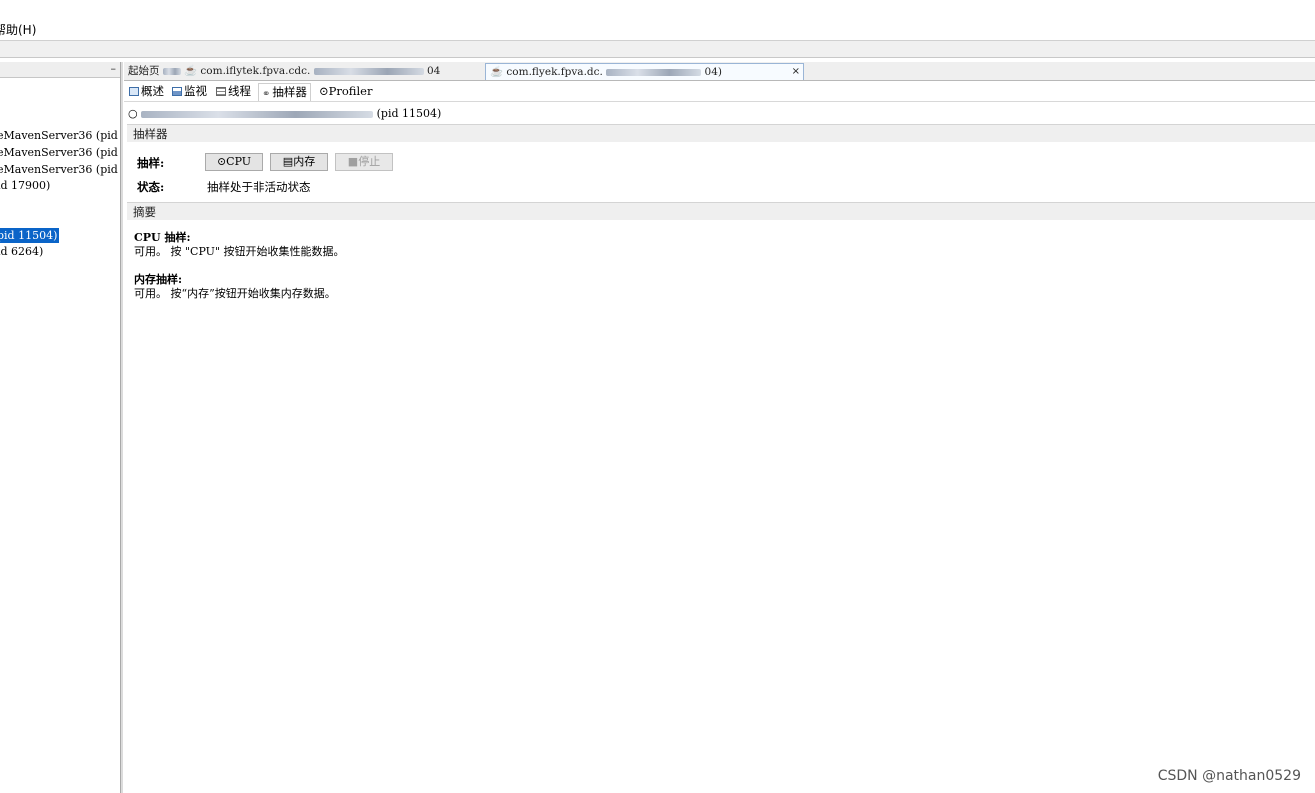 The width and height of the screenshot is (1315, 793). Describe the element at coordinates (151, 163) in the screenshot. I see `sampling-label: 抽样:` at that location.